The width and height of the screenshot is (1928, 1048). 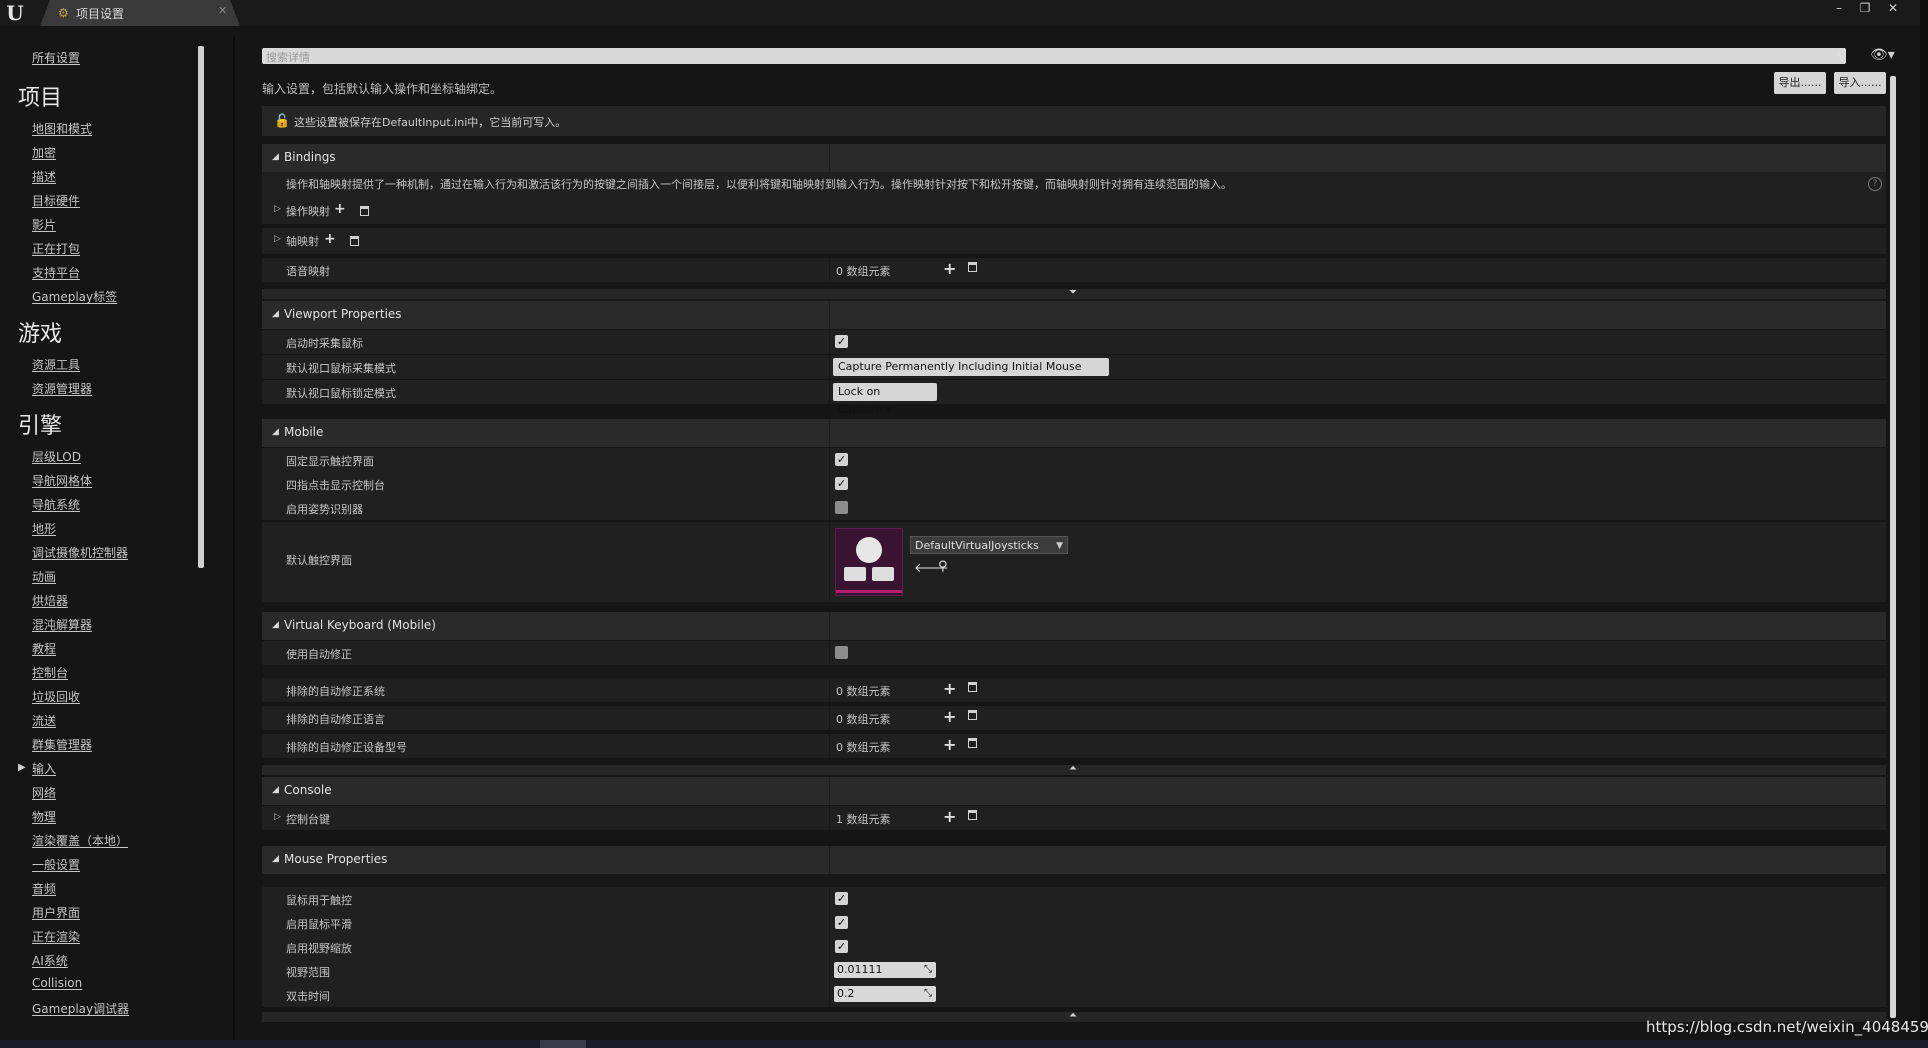 What do you see at coordinates (1074, 241) in the screenshot?
I see `axis-mappings-row: ▷ 轴映射 +` at bounding box center [1074, 241].